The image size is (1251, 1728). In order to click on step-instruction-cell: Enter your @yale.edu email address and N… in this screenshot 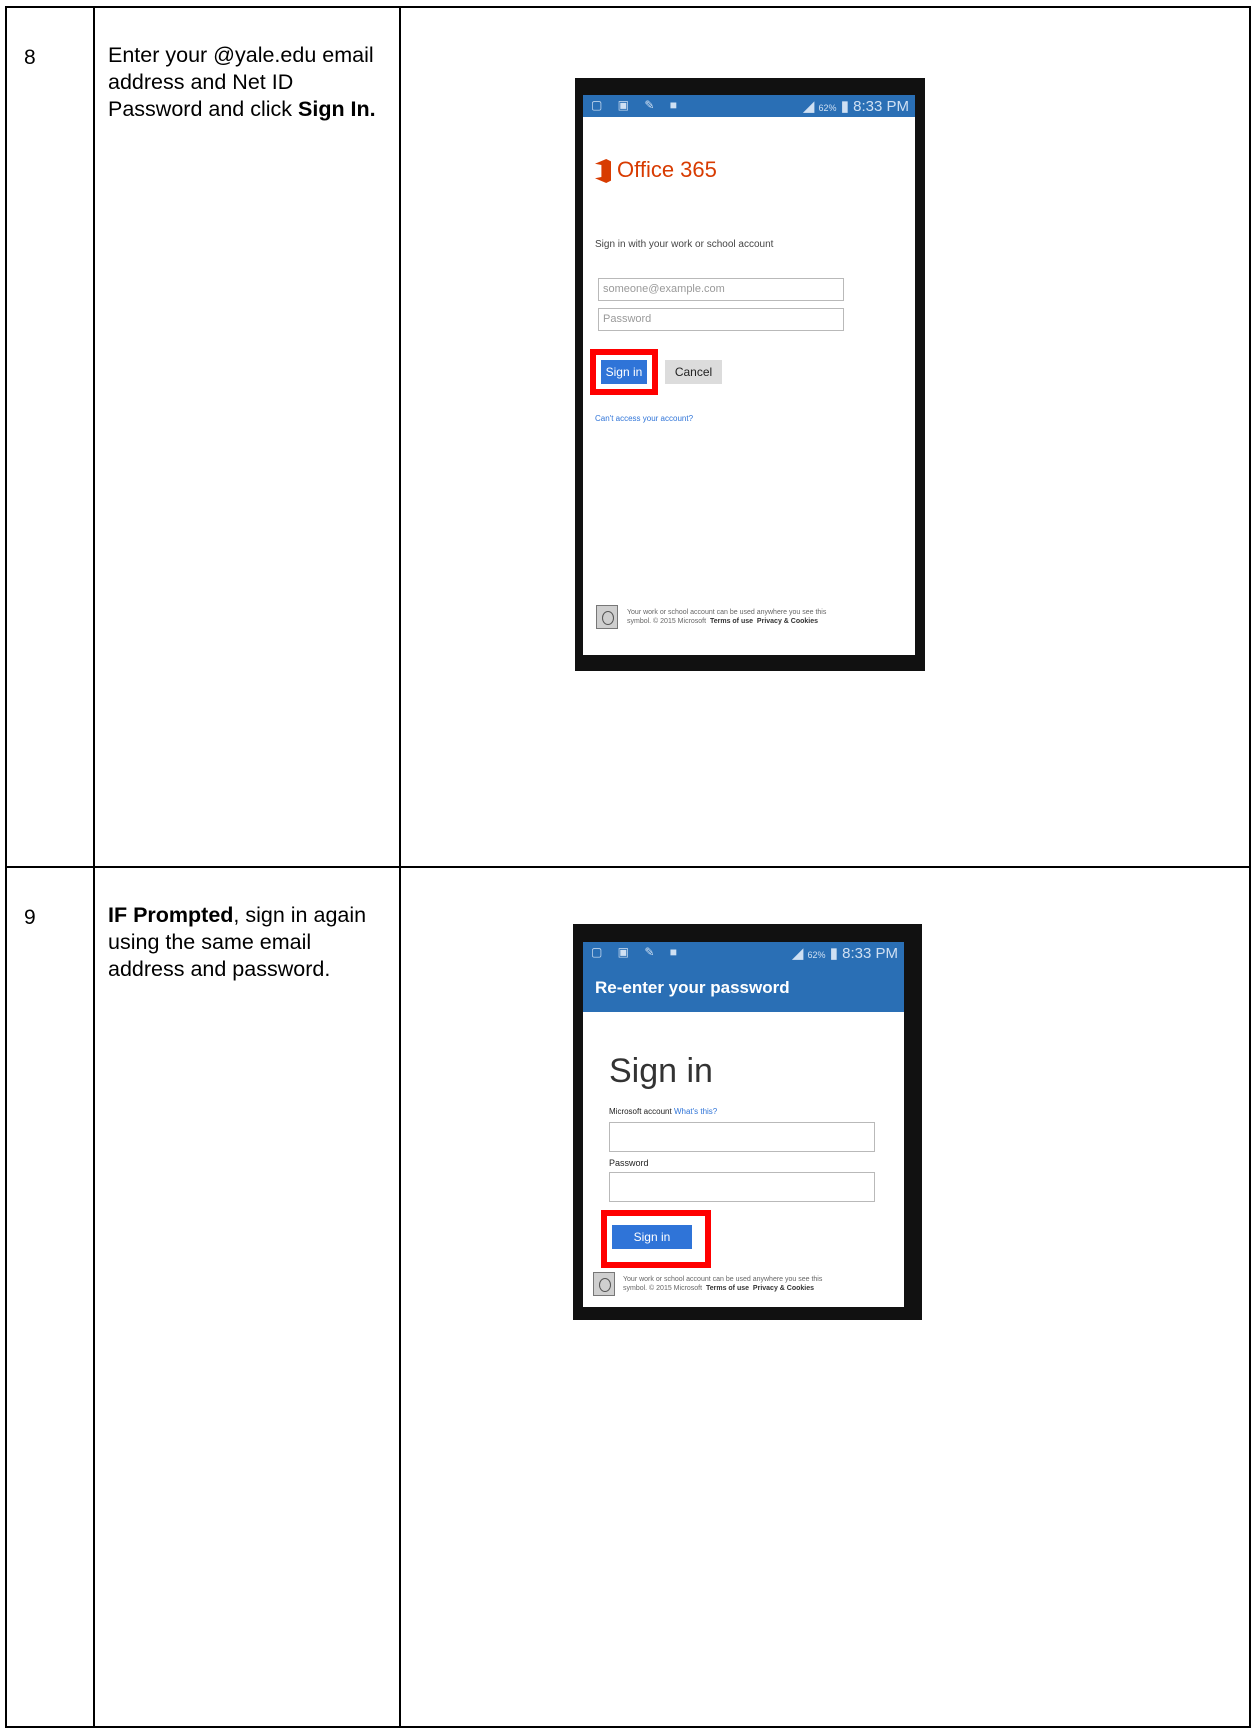, I will do `click(247, 437)`.